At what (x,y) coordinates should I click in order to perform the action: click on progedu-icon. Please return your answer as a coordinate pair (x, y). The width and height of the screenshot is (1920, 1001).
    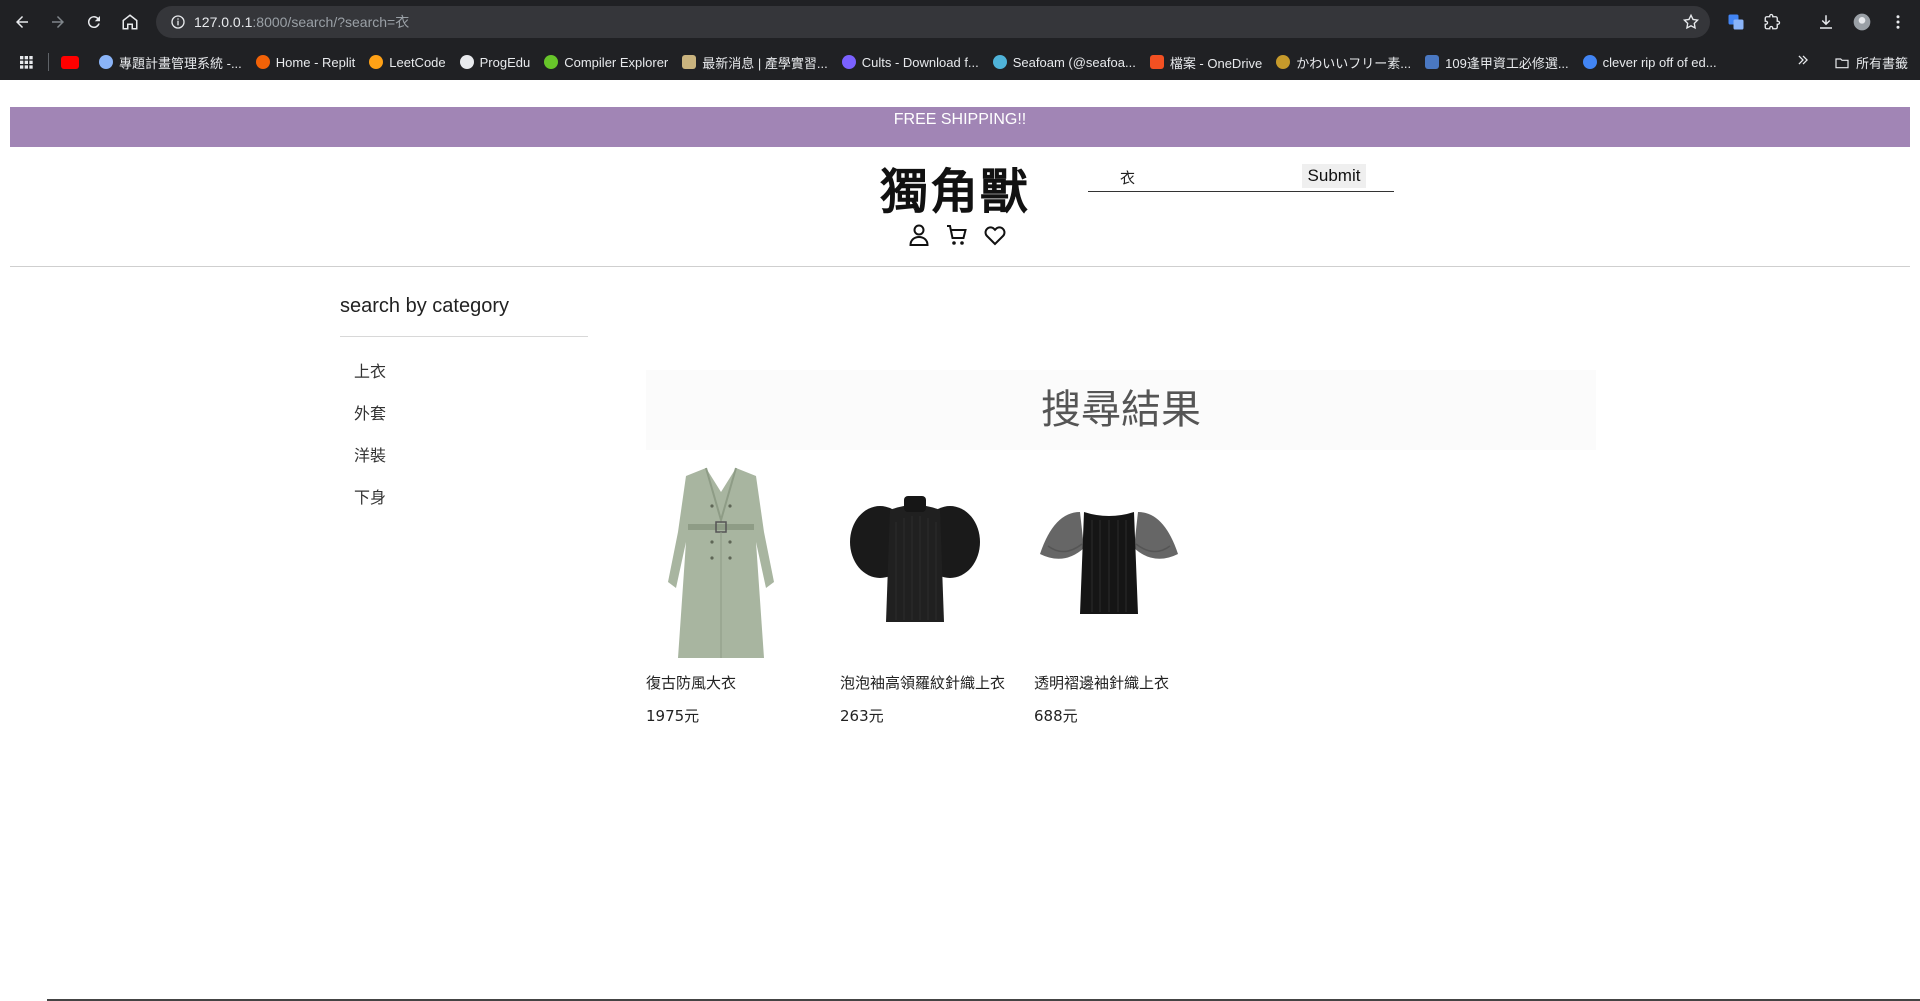
    Looking at the image, I should click on (466, 62).